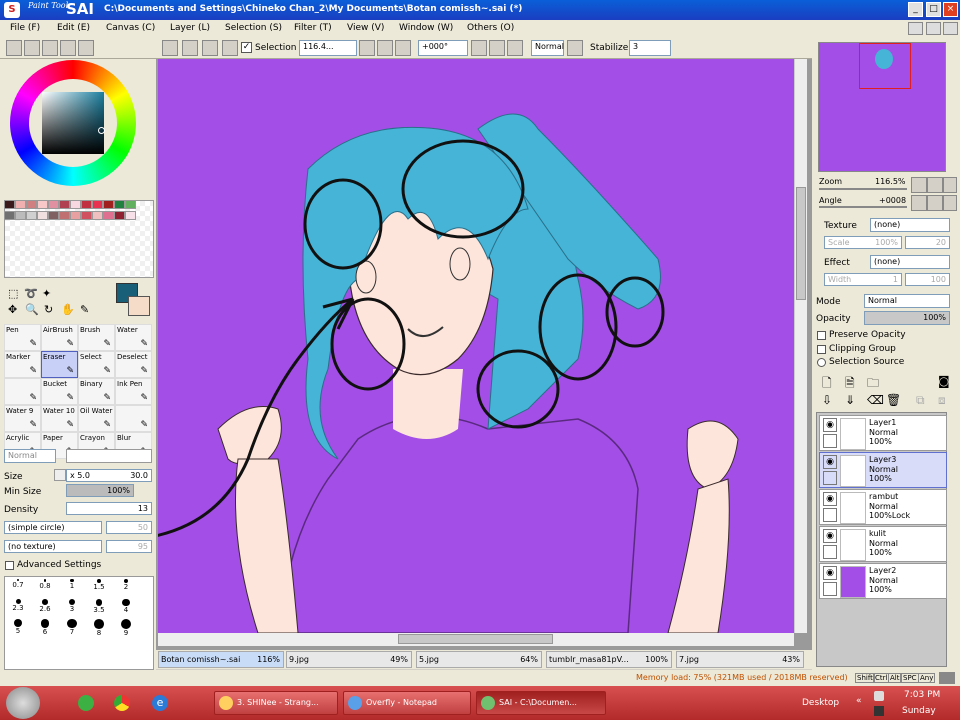 The width and height of the screenshot is (960, 720). Describe the element at coordinates (99, 586) in the screenshot. I see `brush-size-preset: 1.5` at that location.